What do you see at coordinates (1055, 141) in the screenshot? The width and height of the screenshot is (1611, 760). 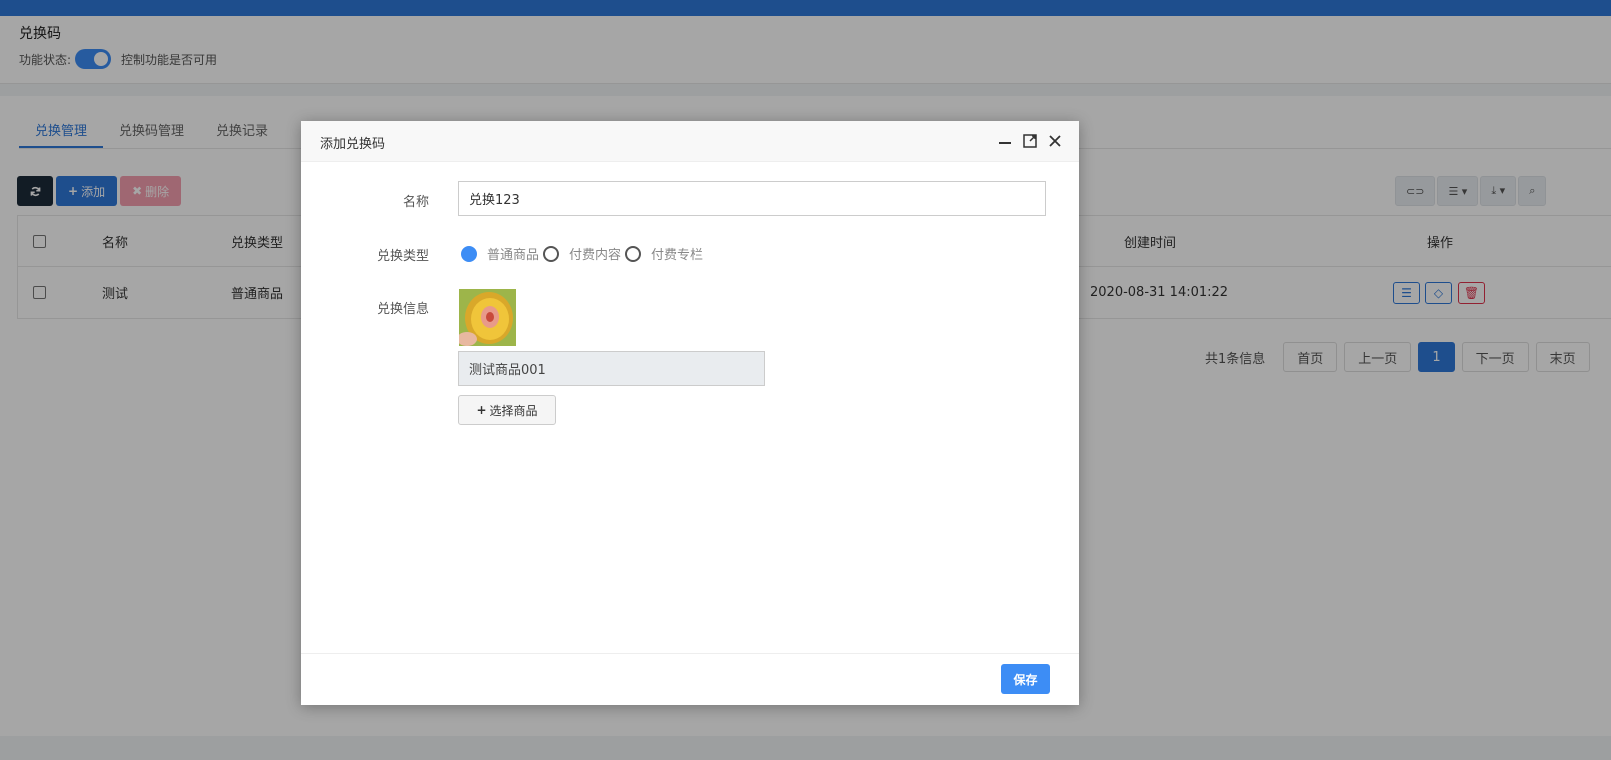 I see `close-icon` at bounding box center [1055, 141].